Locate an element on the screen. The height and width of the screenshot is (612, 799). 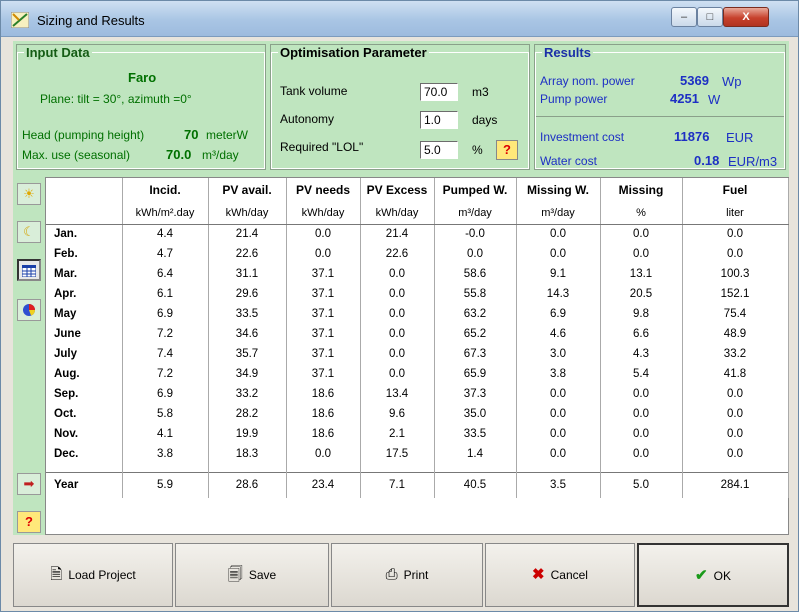
cell-pumped: 33.5 is located at coordinates (475, 434).